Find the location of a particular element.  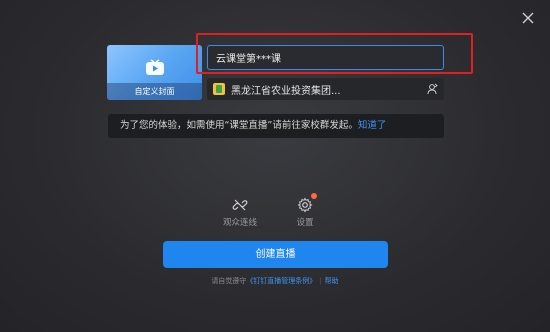

user-switch-icon is located at coordinates (432, 89).